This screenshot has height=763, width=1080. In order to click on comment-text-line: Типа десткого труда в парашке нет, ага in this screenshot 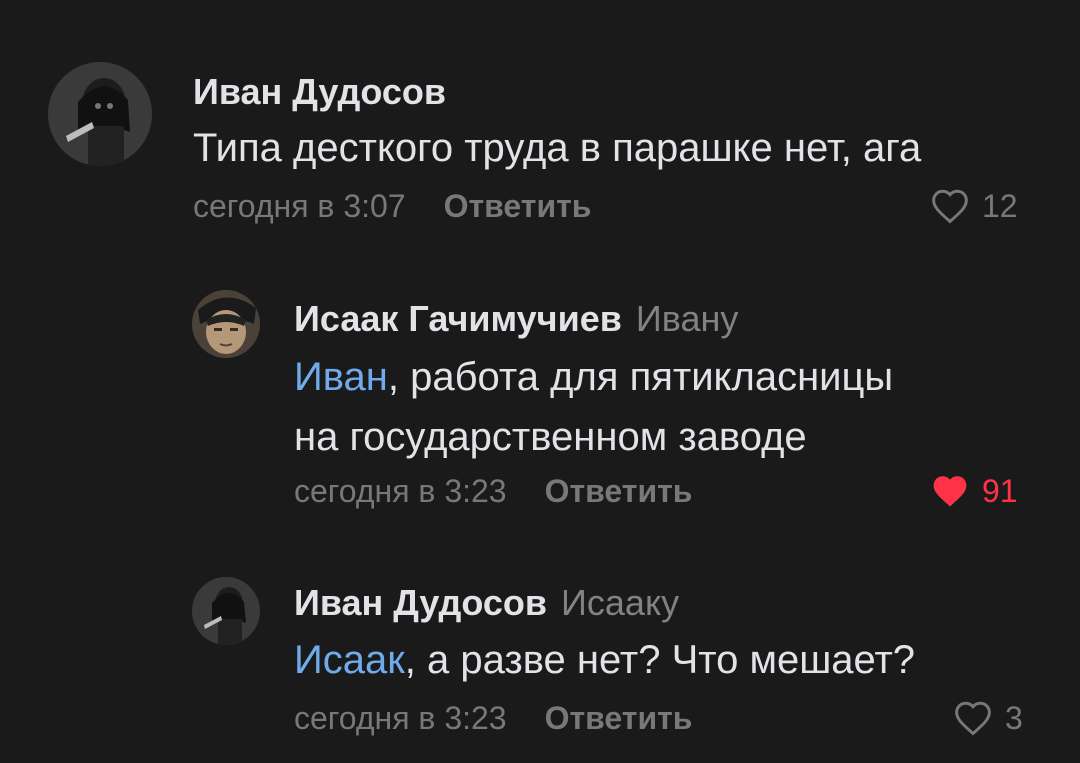, I will do `click(557, 148)`.